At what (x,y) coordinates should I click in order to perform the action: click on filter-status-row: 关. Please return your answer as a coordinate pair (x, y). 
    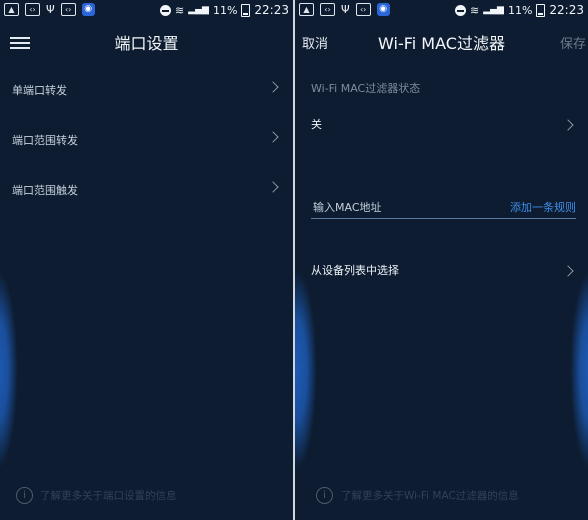
    Looking at the image, I should click on (441, 125).